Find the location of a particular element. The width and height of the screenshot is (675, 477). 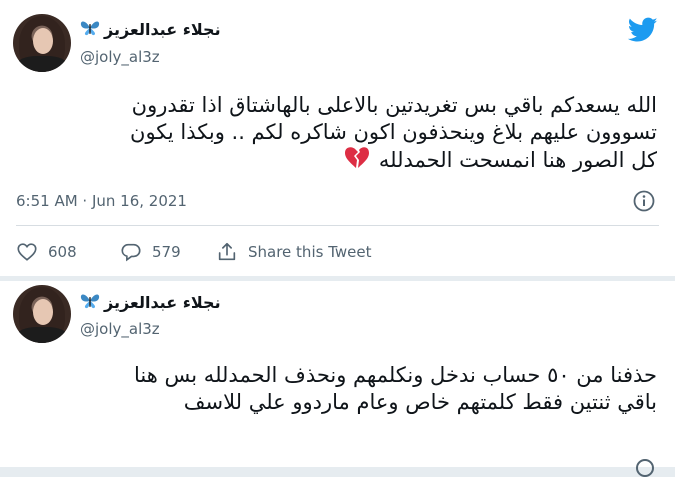

share-button: Share this Tweet is located at coordinates (293, 252).